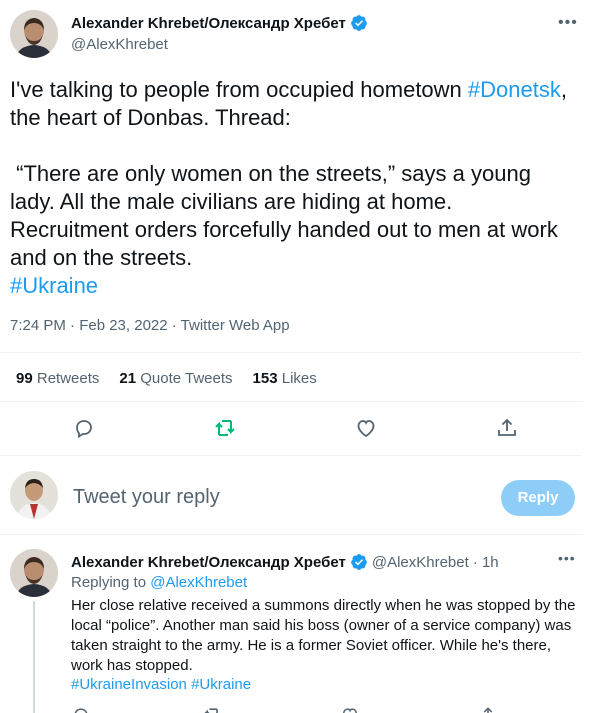 This screenshot has width=596, height=713. What do you see at coordinates (291, 709) in the screenshot?
I see `thread-tweet-actions` at bounding box center [291, 709].